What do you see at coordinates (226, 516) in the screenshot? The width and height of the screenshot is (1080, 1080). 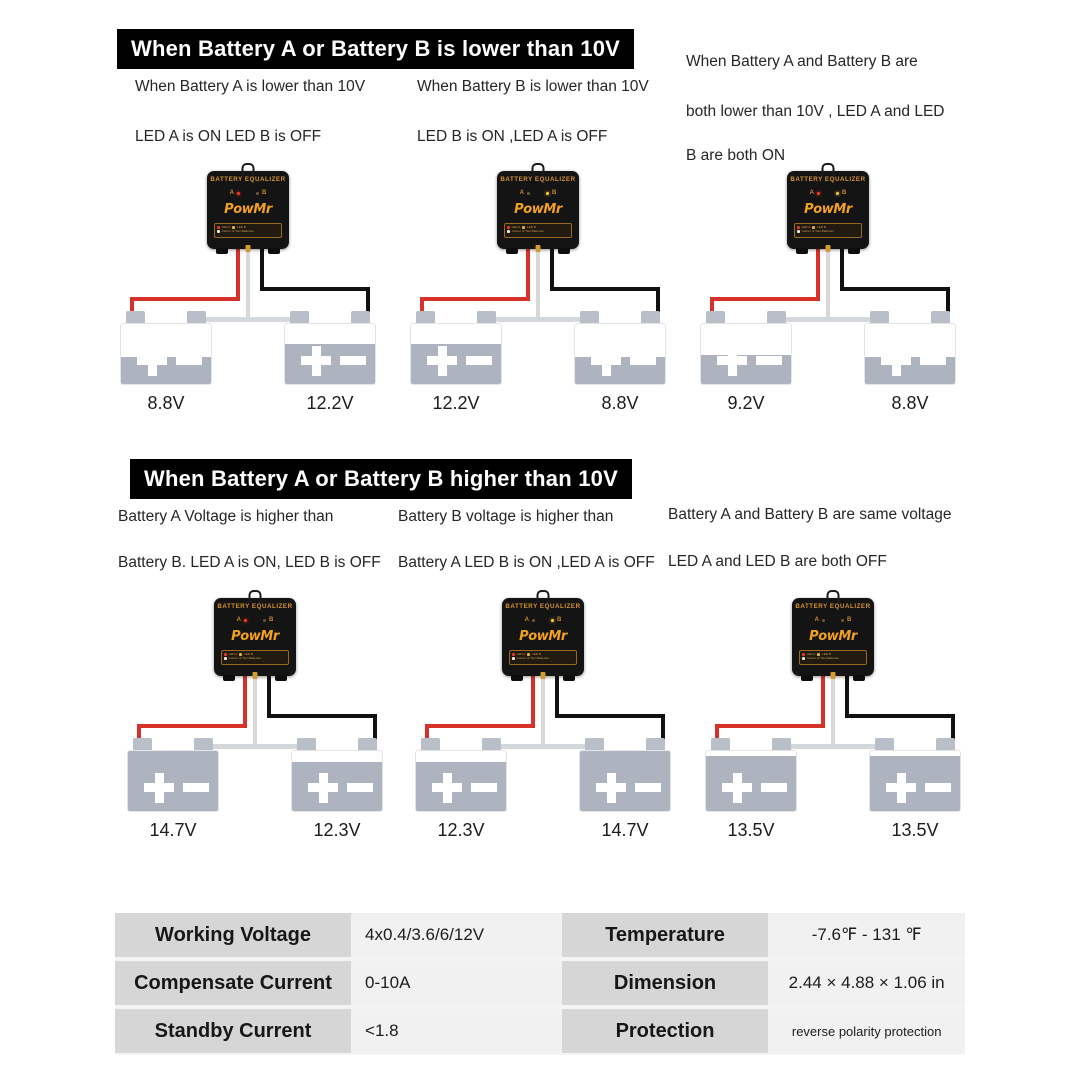 I see `caption-line: Battery A Voltage is higher than` at bounding box center [226, 516].